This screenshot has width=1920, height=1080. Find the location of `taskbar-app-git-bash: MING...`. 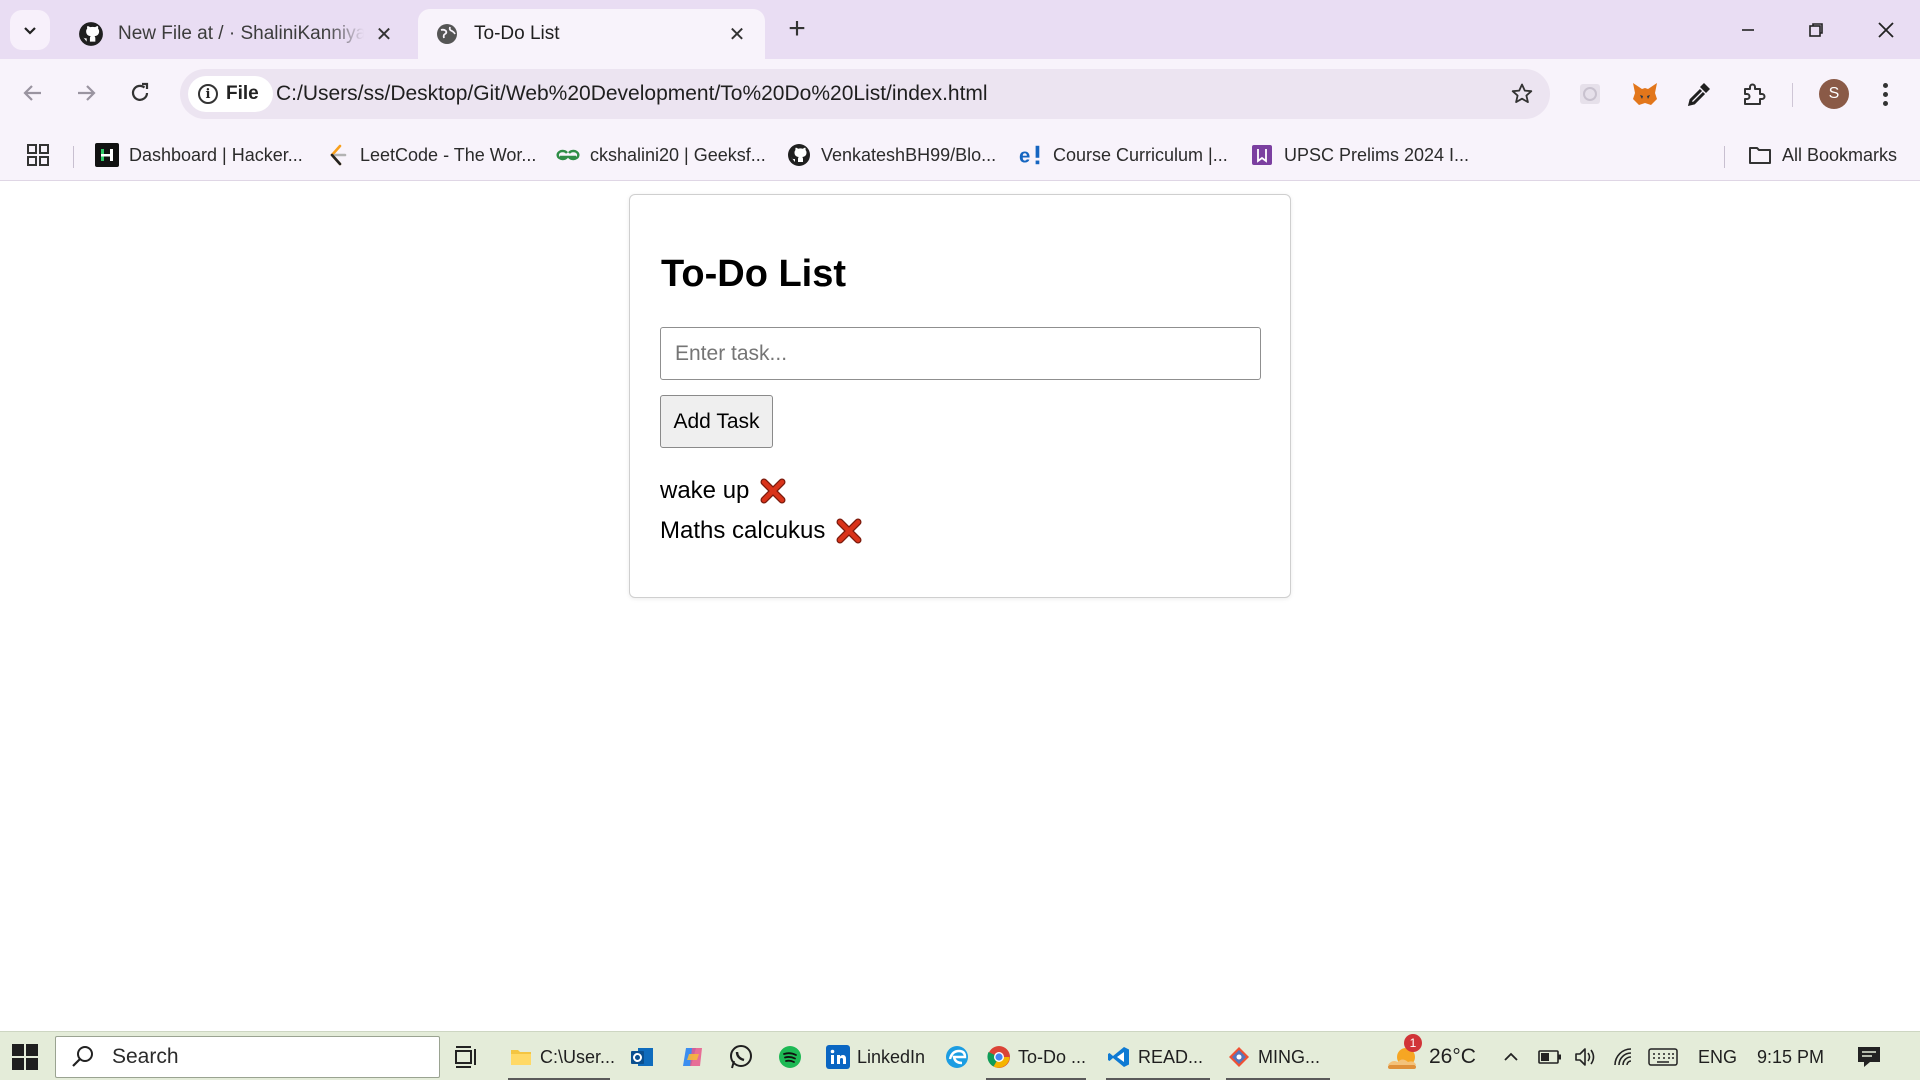

taskbar-app-git-bash: MING... is located at coordinates (1278, 1058).